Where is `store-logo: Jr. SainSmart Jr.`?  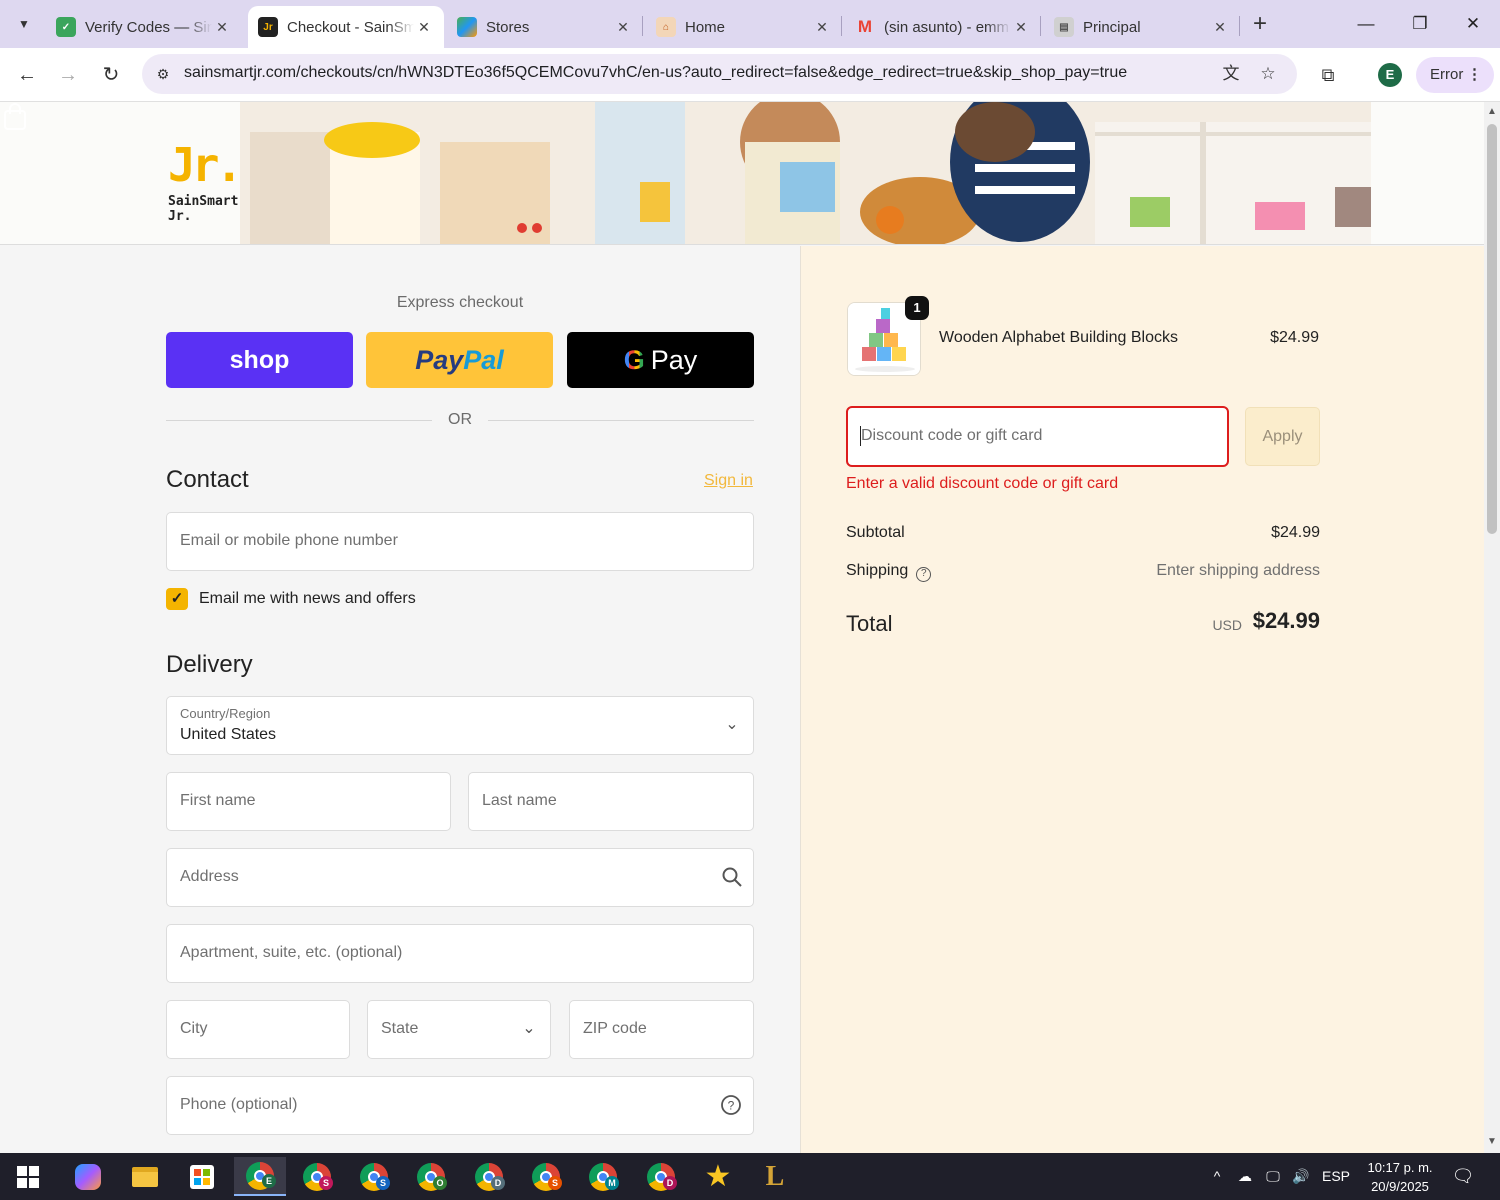 store-logo: Jr. SainSmart Jr. is located at coordinates (218, 183).